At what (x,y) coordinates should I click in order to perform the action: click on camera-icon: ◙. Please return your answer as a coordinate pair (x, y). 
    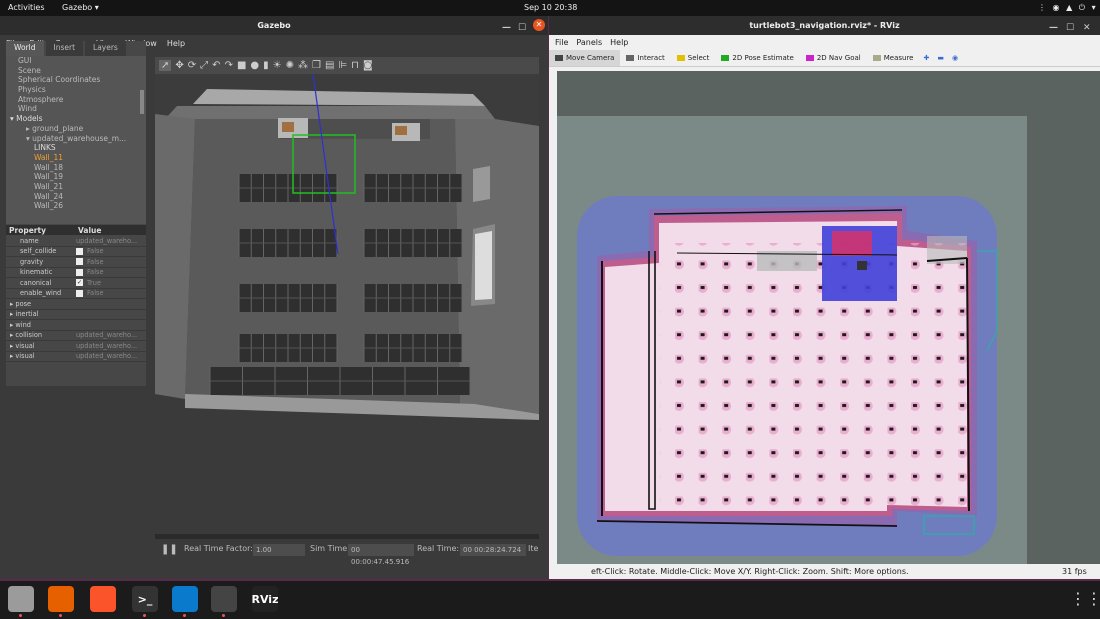
    Looking at the image, I should click on (368, 65).